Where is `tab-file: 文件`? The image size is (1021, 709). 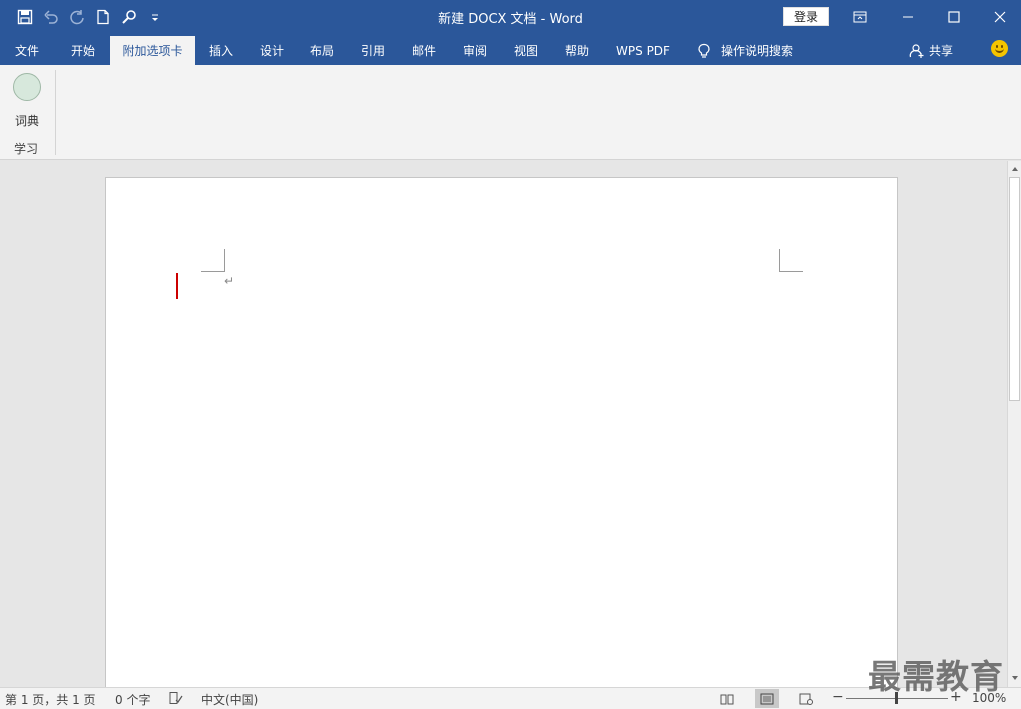
tab-file: 文件 is located at coordinates (27, 50).